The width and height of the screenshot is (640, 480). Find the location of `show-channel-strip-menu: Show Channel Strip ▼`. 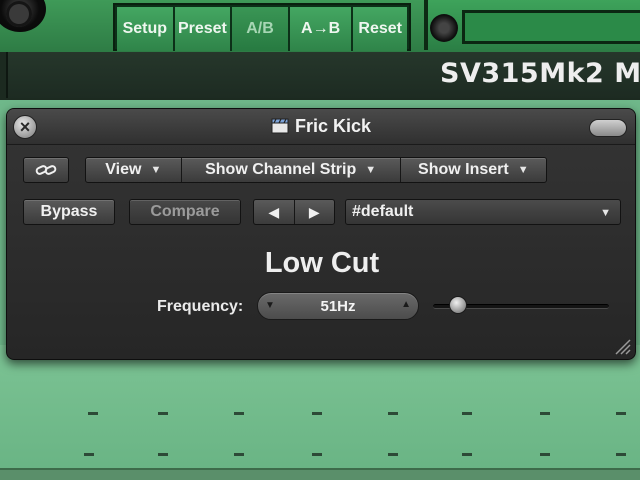

show-channel-strip-menu: Show Channel Strip ▼ is located at coordinates (291, 170).